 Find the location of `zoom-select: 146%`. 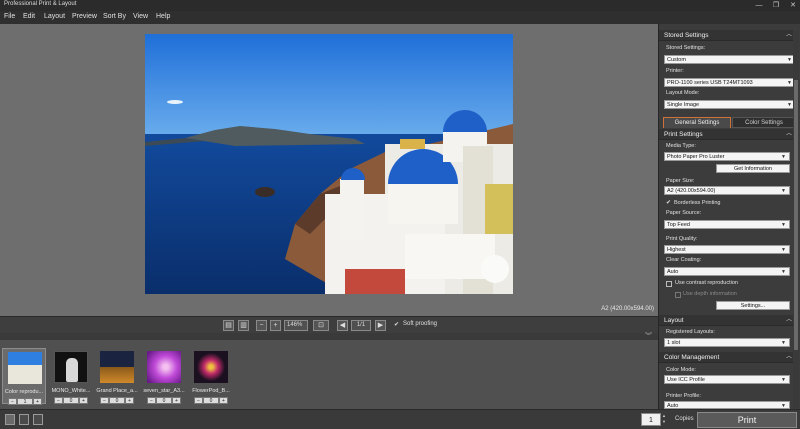

zoom-select: 146% is located at coordinates (296, 325).